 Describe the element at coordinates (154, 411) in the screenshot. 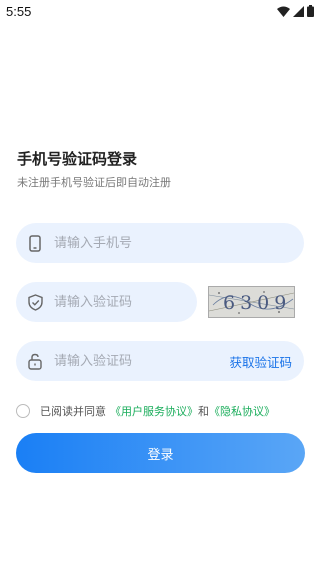

I see `user-agreement-link: 《用户服务协议》` at that location.